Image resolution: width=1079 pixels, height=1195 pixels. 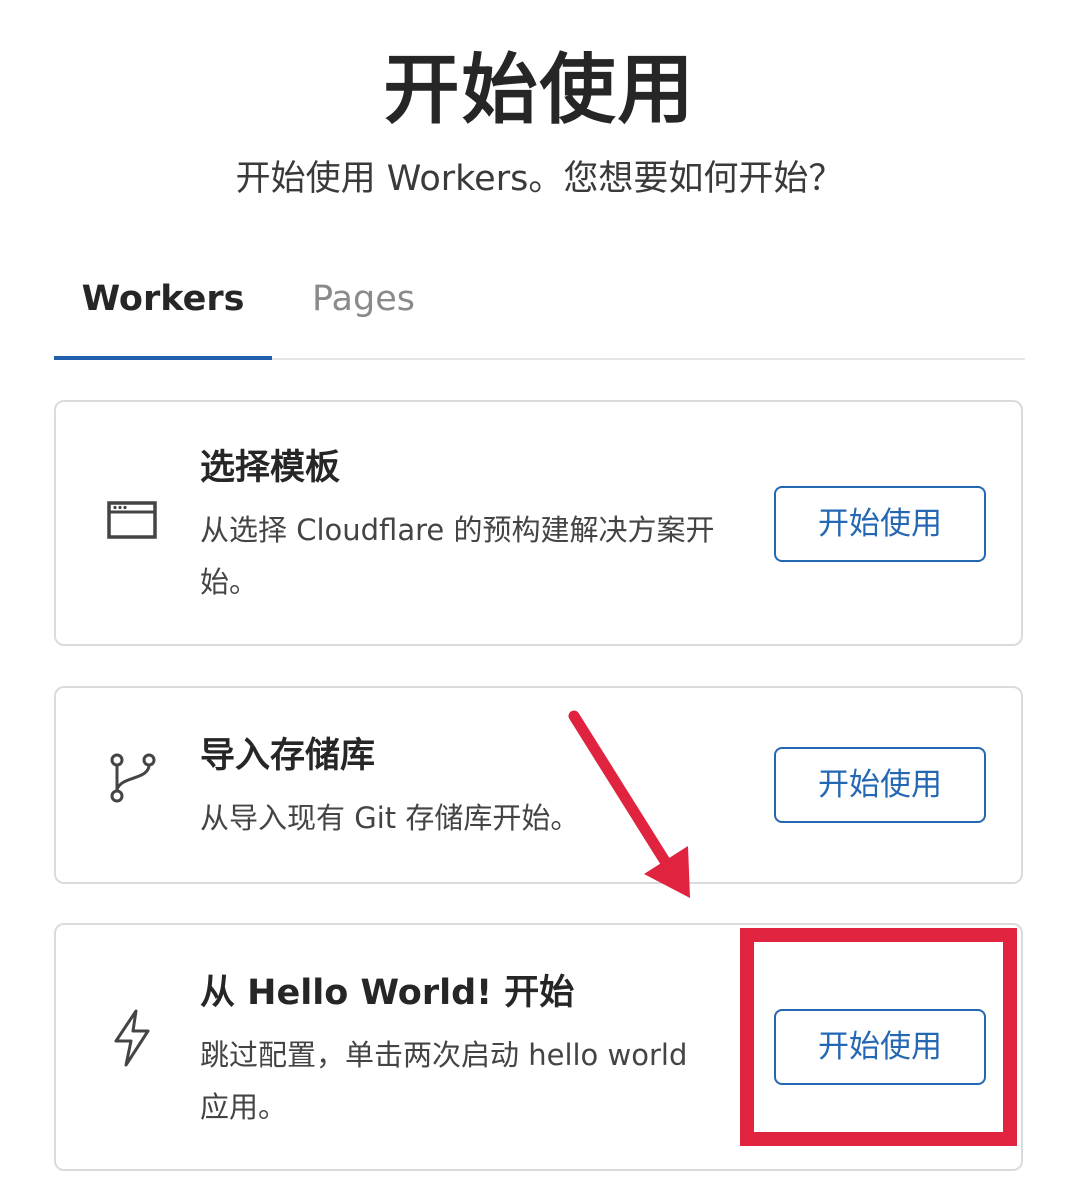 I want to click on lightning-bolt-icon, so click(x=133, y=1037).